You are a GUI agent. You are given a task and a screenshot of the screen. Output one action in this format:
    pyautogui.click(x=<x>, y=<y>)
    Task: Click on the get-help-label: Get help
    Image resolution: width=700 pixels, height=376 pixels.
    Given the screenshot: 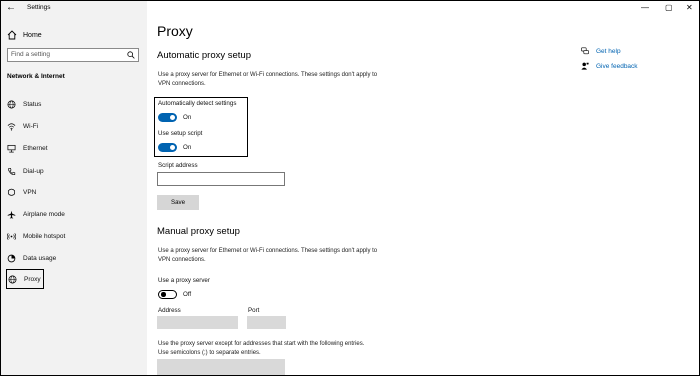 What is the action you would take?
    pyautogui.click(x=608, y=51)
    